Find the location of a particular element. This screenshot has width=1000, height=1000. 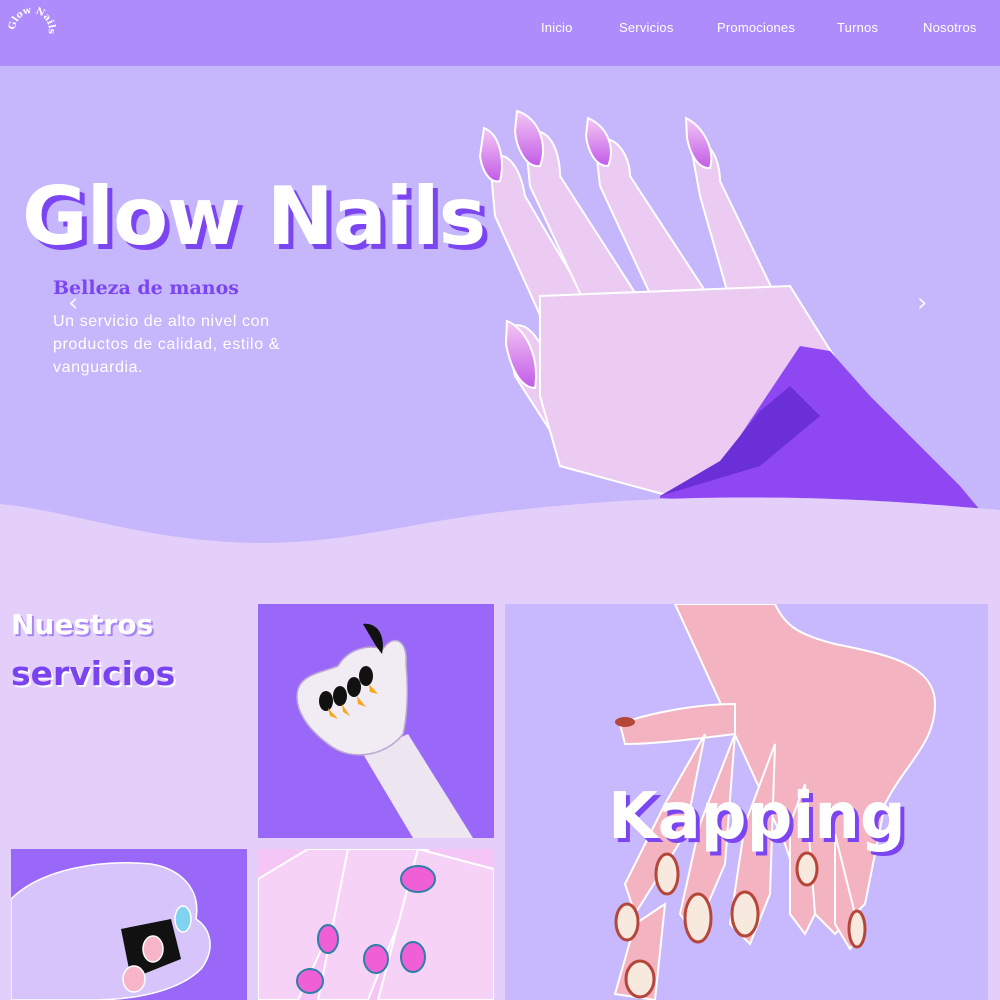

nav-link-nosotros: Nosotros is located at coordinates (950, 27).